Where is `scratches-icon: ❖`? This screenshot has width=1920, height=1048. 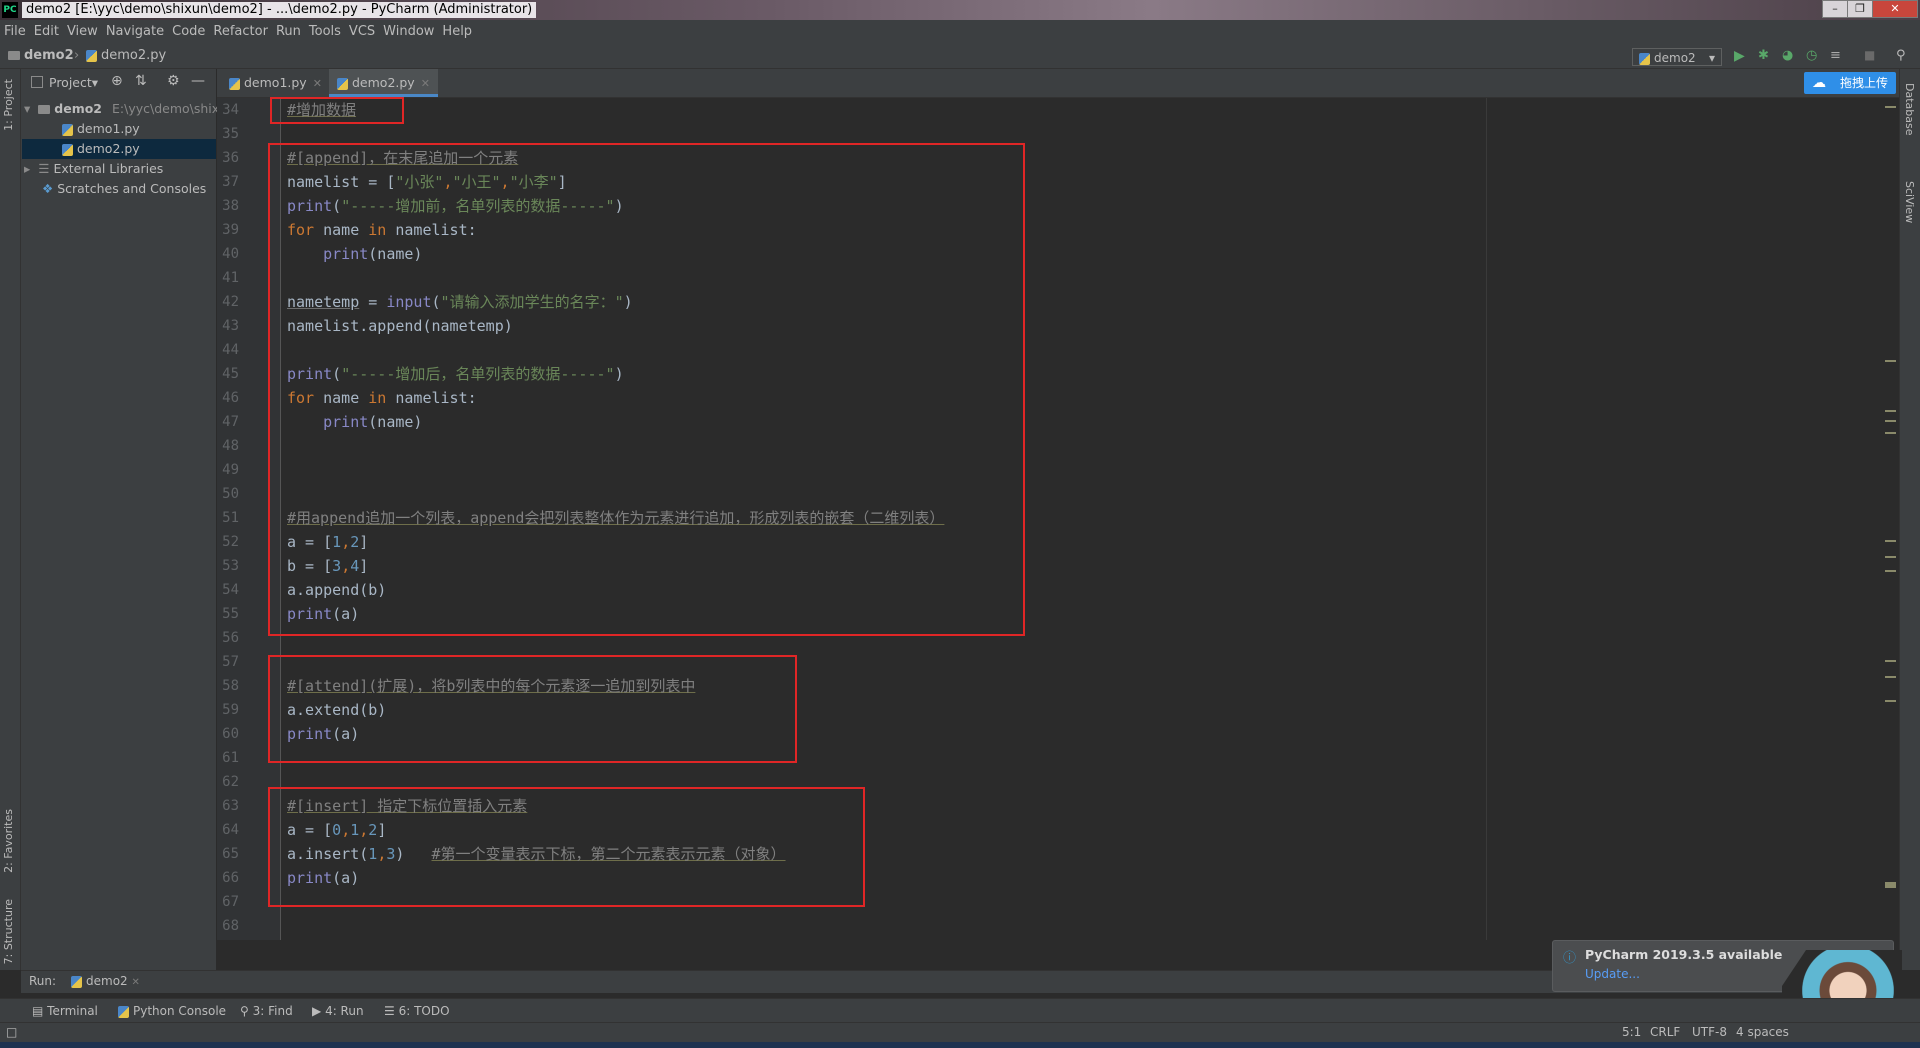 scratches-icon: ❖ is located at coordinates (48, 188).